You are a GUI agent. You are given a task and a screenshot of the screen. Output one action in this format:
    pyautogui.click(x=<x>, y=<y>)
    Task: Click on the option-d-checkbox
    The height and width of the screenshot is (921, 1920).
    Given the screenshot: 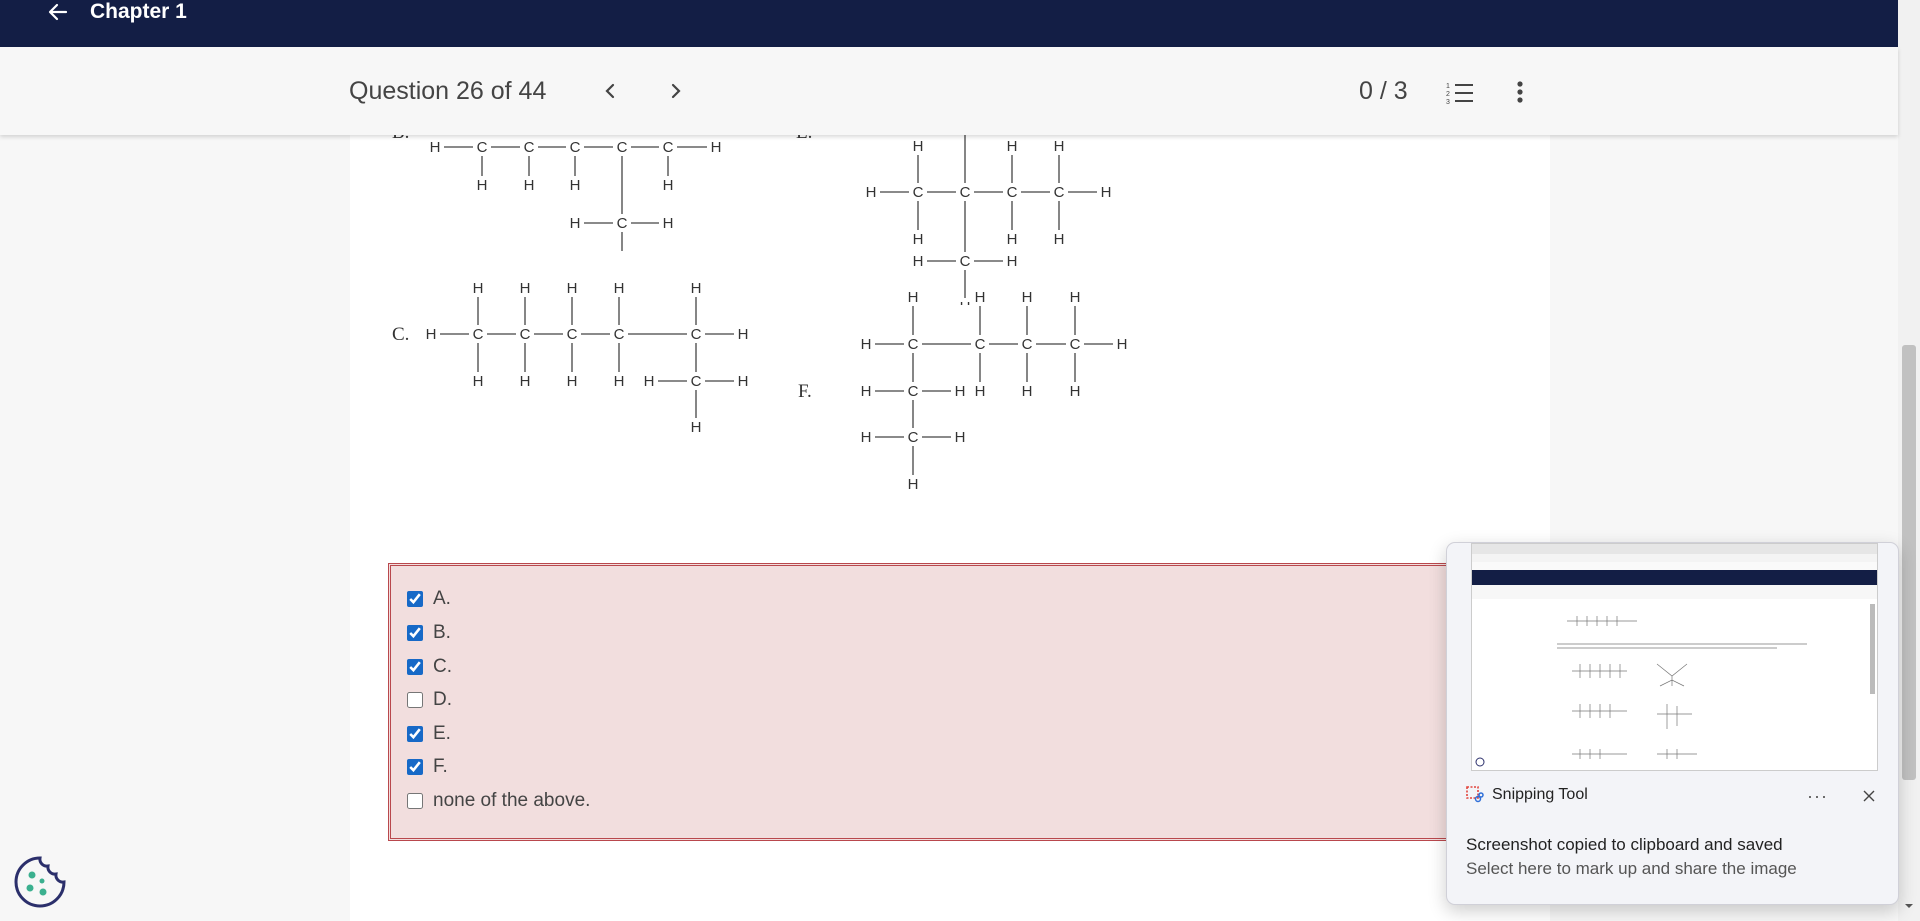 What is the action you would take?
    pyautogui.click(x=415, y=700)
    